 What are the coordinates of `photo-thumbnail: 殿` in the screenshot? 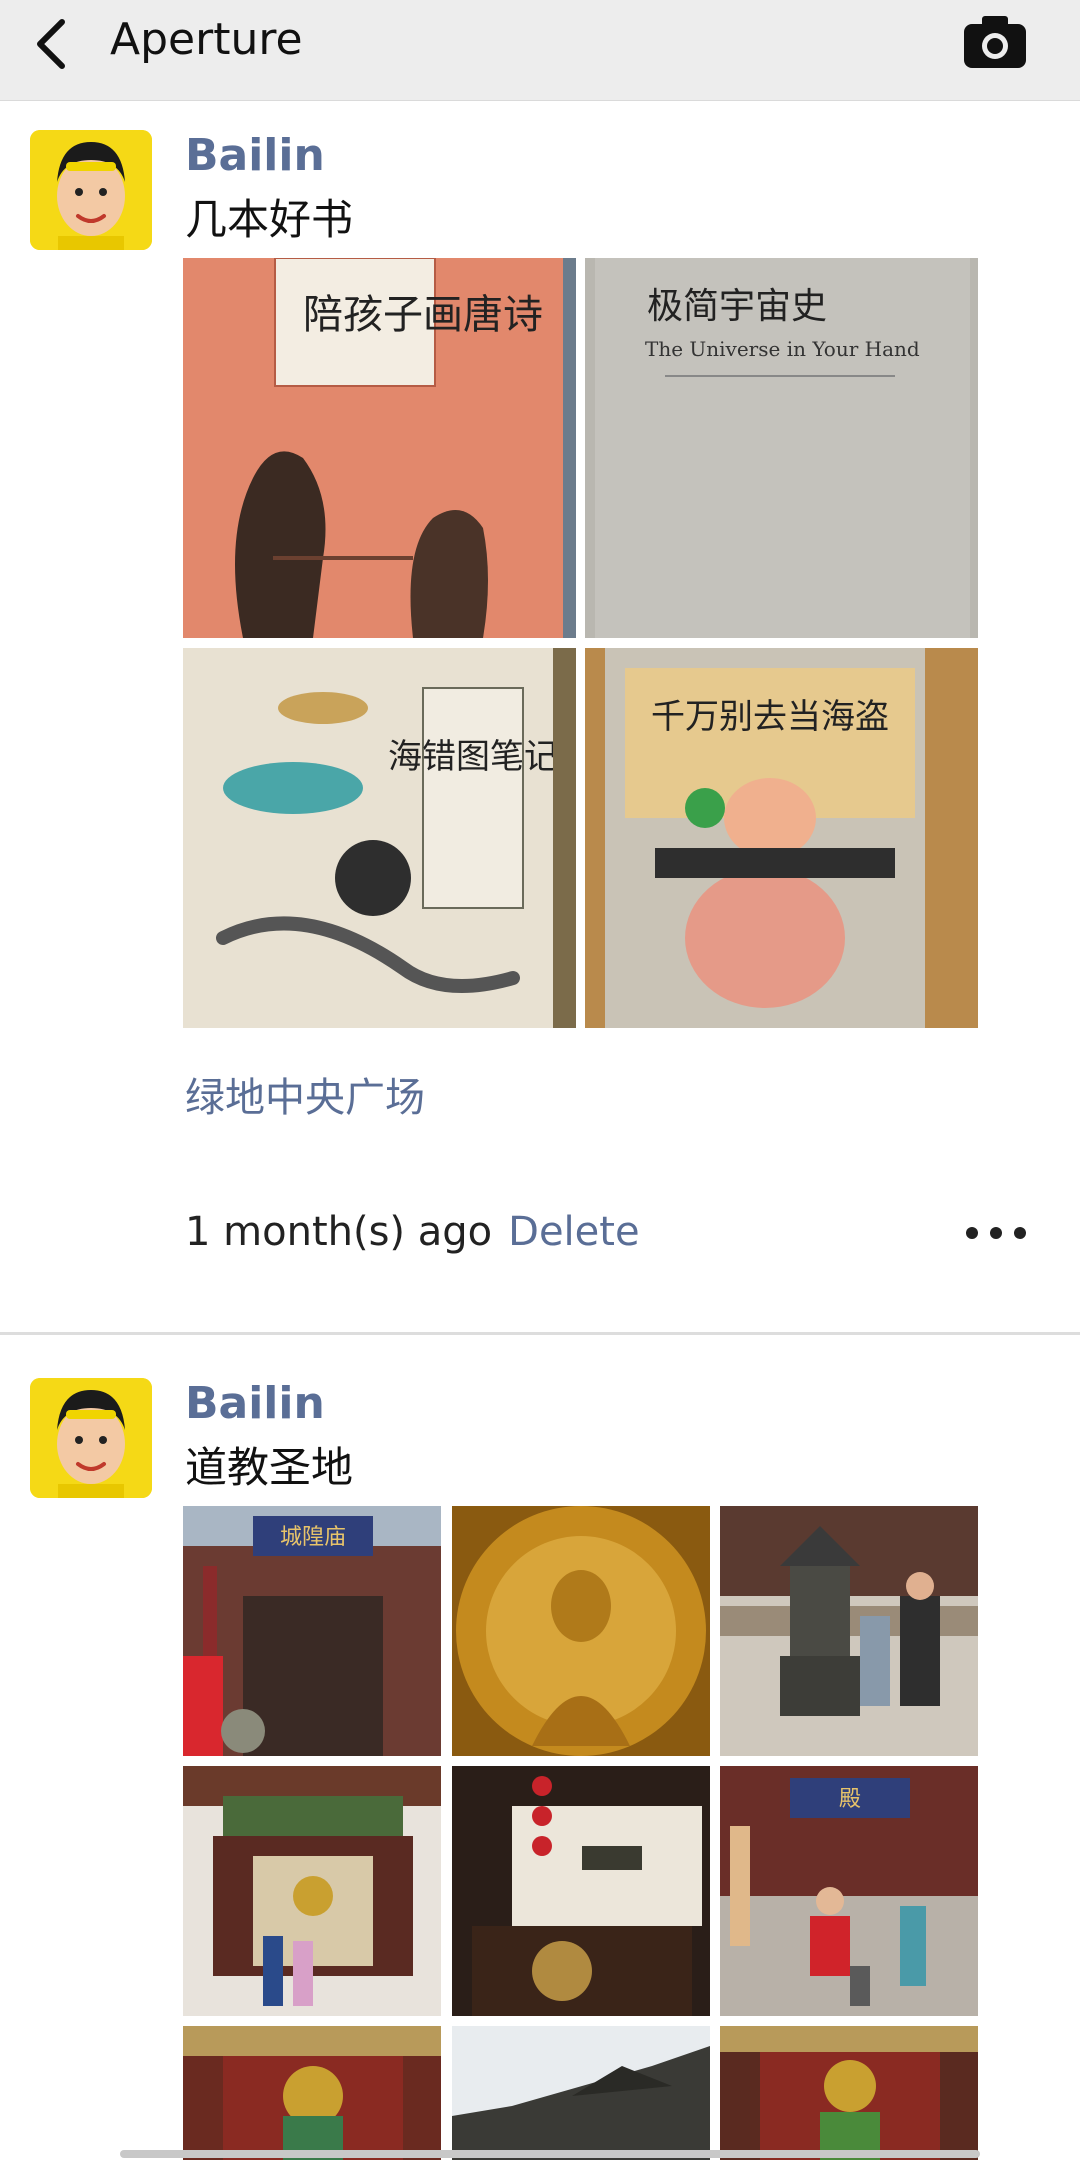 It's located at (849, 1891).